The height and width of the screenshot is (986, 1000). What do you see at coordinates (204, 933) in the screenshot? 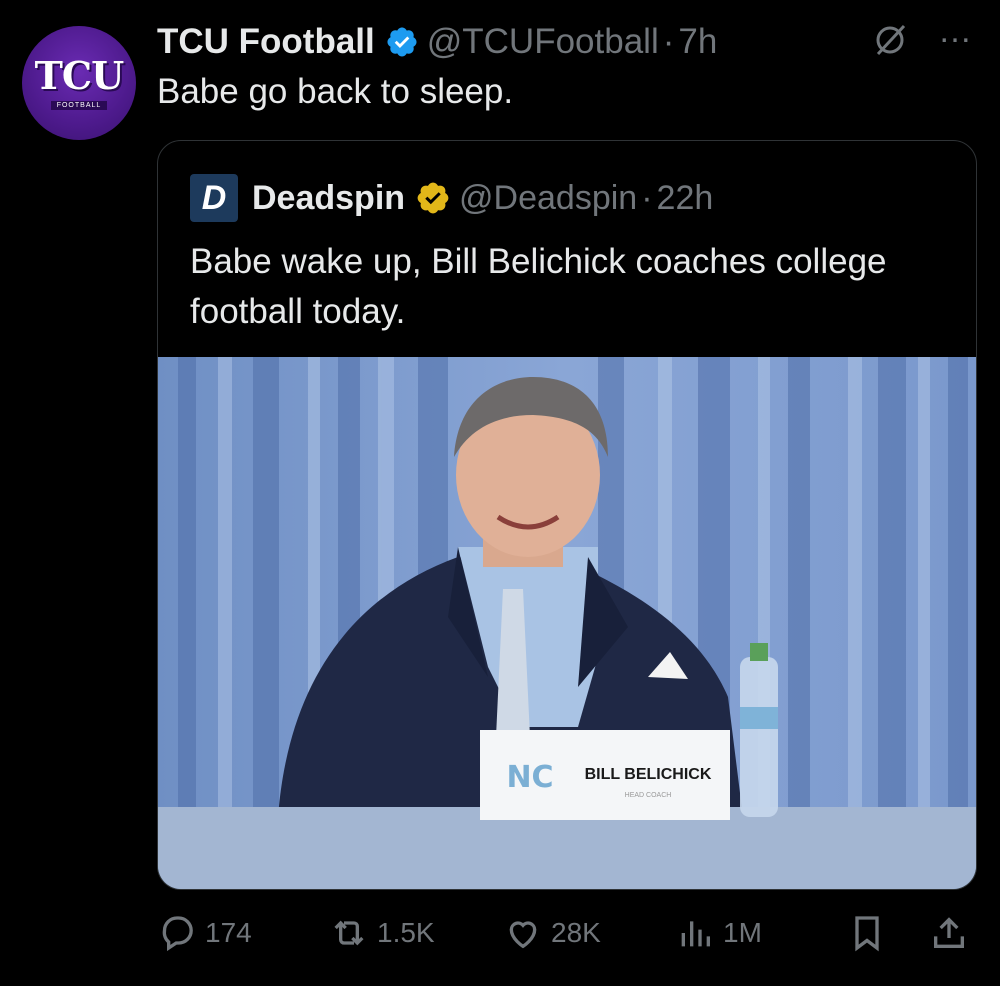
I see `reply-button: 174` at bounding box center [204, 933].